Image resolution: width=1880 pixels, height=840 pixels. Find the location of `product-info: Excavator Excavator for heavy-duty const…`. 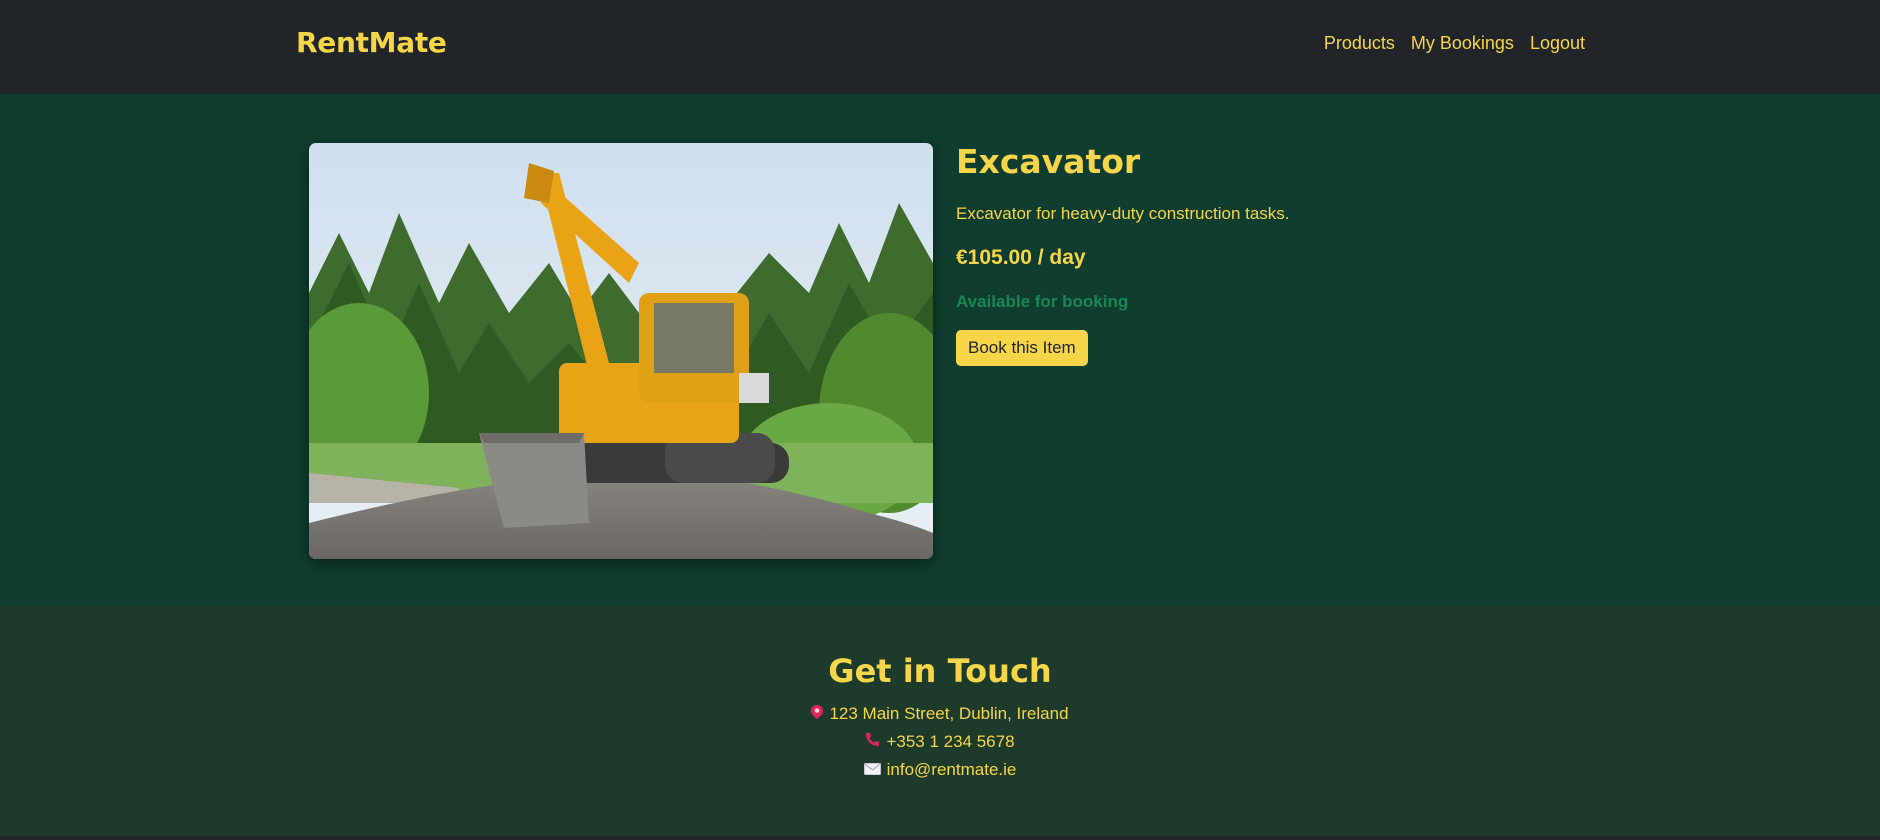

product-info: Excavator Excavator for heavy-duty const… is located at coordinates (1306, 254).